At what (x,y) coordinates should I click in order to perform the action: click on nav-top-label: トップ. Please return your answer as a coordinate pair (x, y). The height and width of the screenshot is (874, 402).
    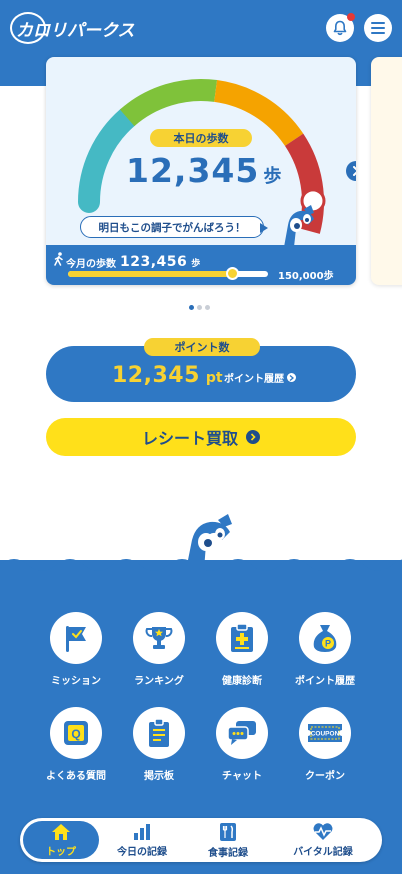
    Looking at the image, I should click on (61, 852).